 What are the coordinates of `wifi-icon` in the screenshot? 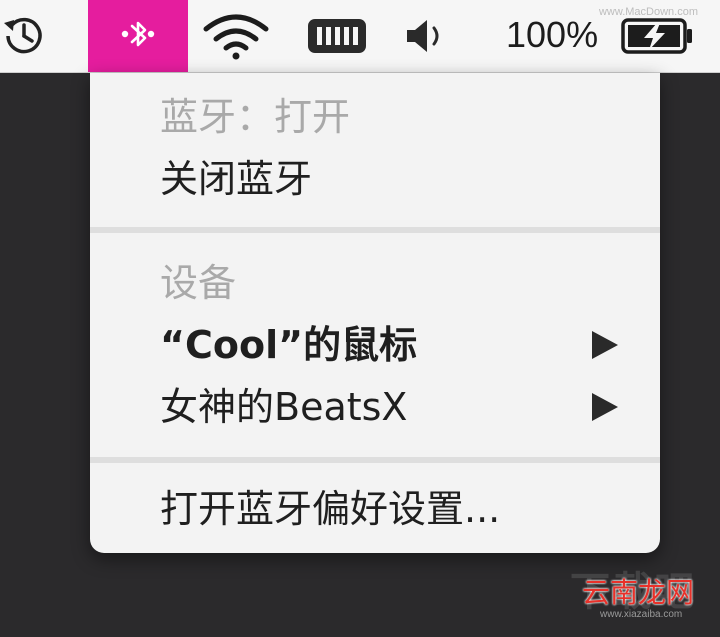 It's located at (236, 36).